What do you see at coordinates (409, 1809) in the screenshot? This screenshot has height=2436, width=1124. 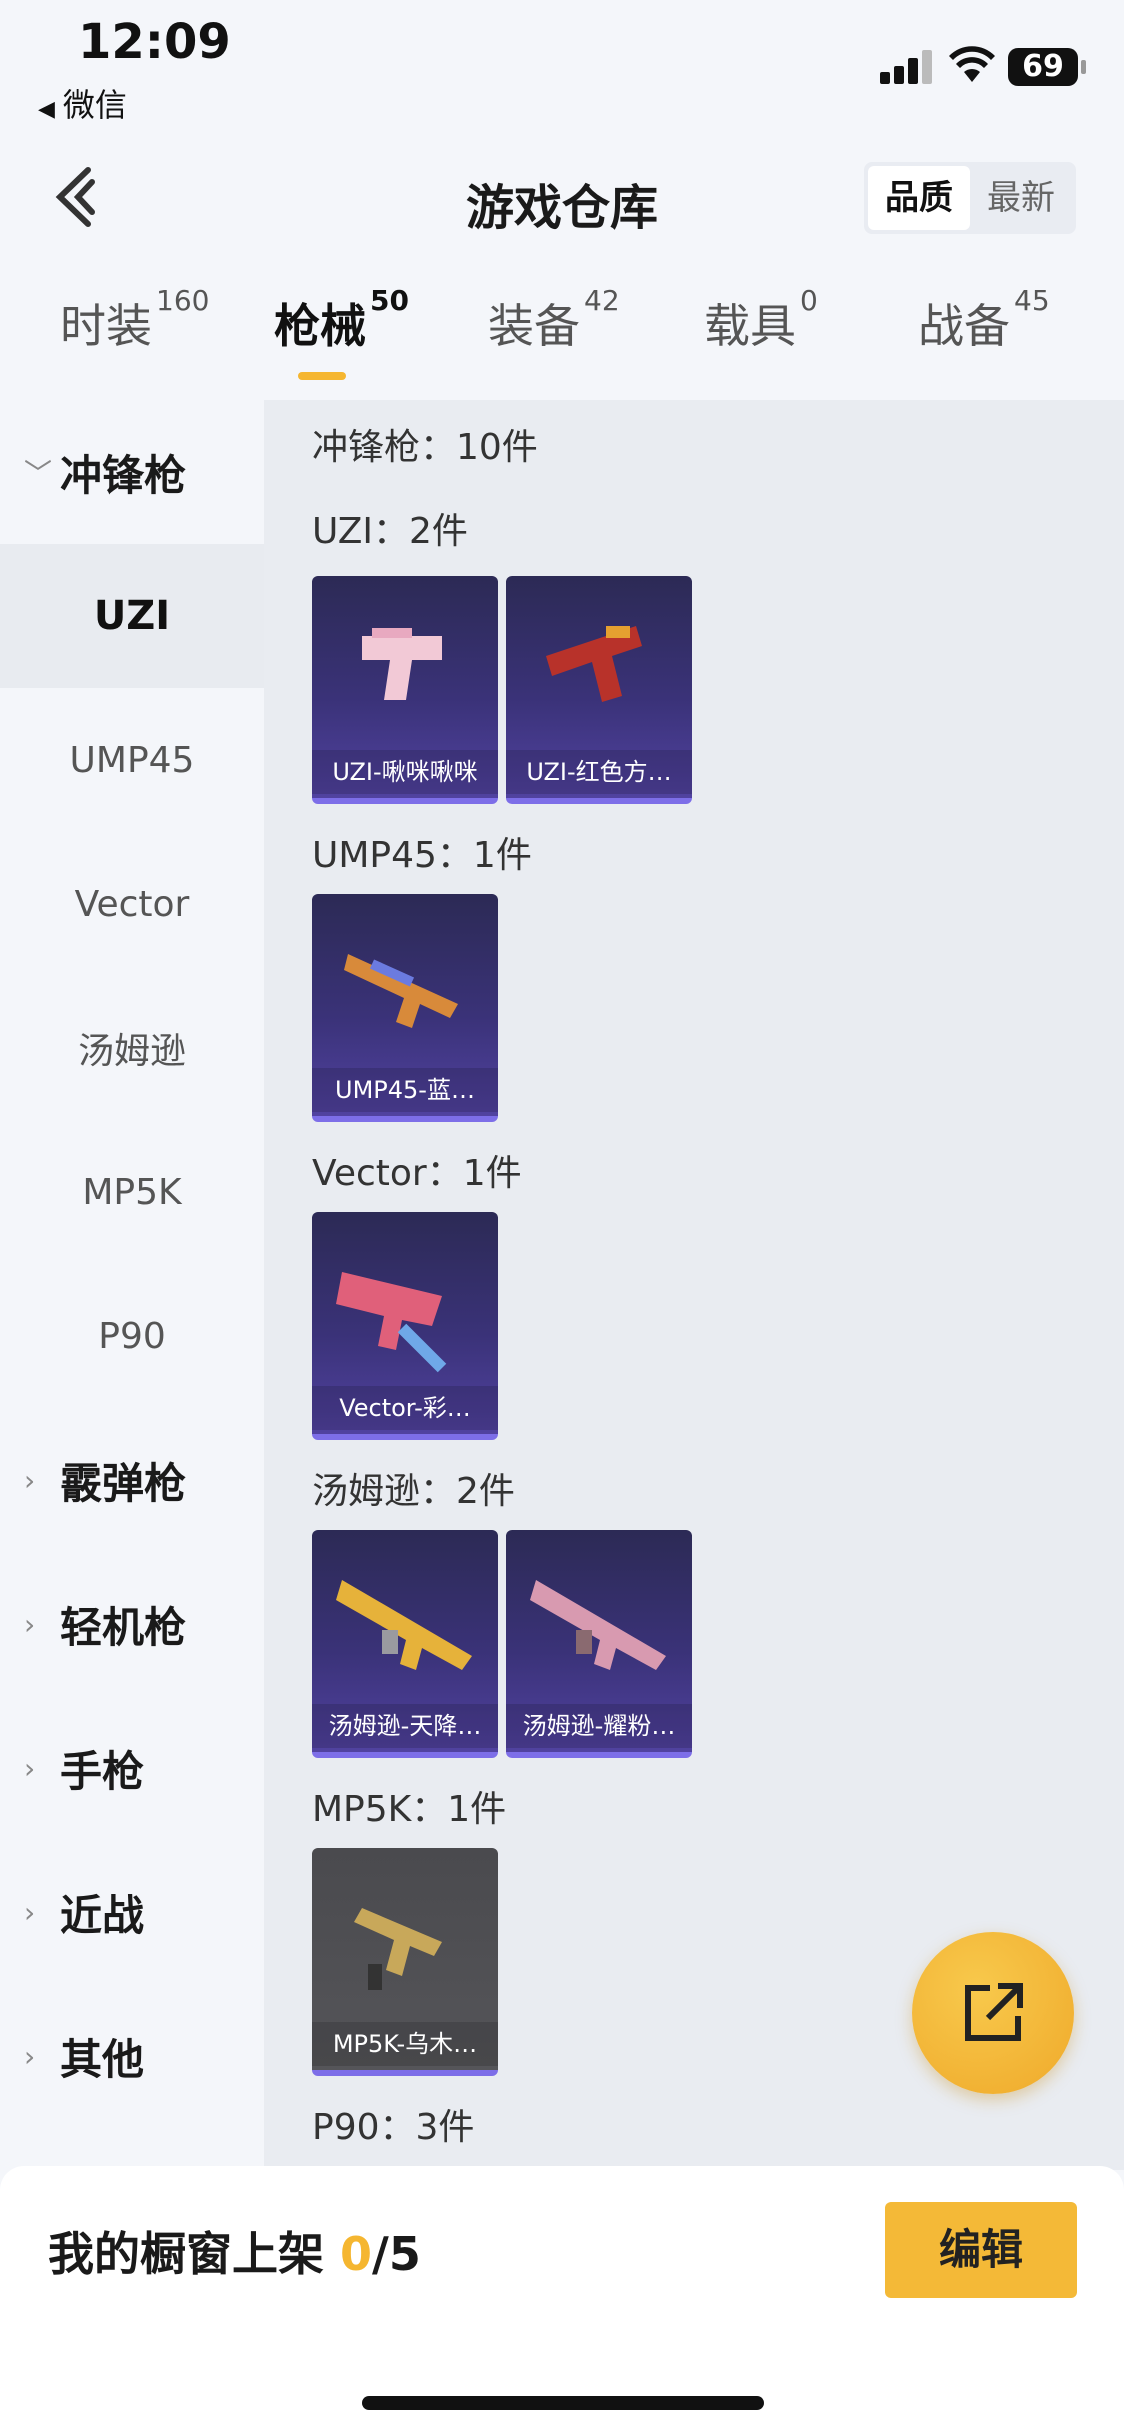 I see `group-label-mp5k: MP5K：1件` at bounding box center [409, 1809].